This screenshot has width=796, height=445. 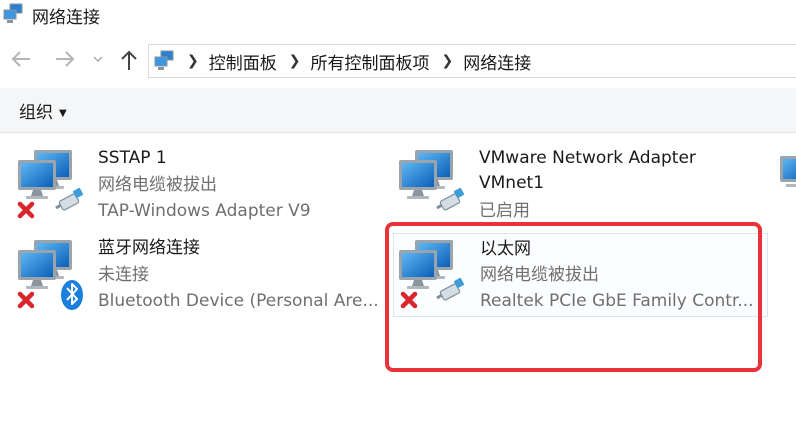 What do you see at coordinates (129, 62) in the screenshot?
I see `up-arrow-icon` at bounding box center [129, 62].